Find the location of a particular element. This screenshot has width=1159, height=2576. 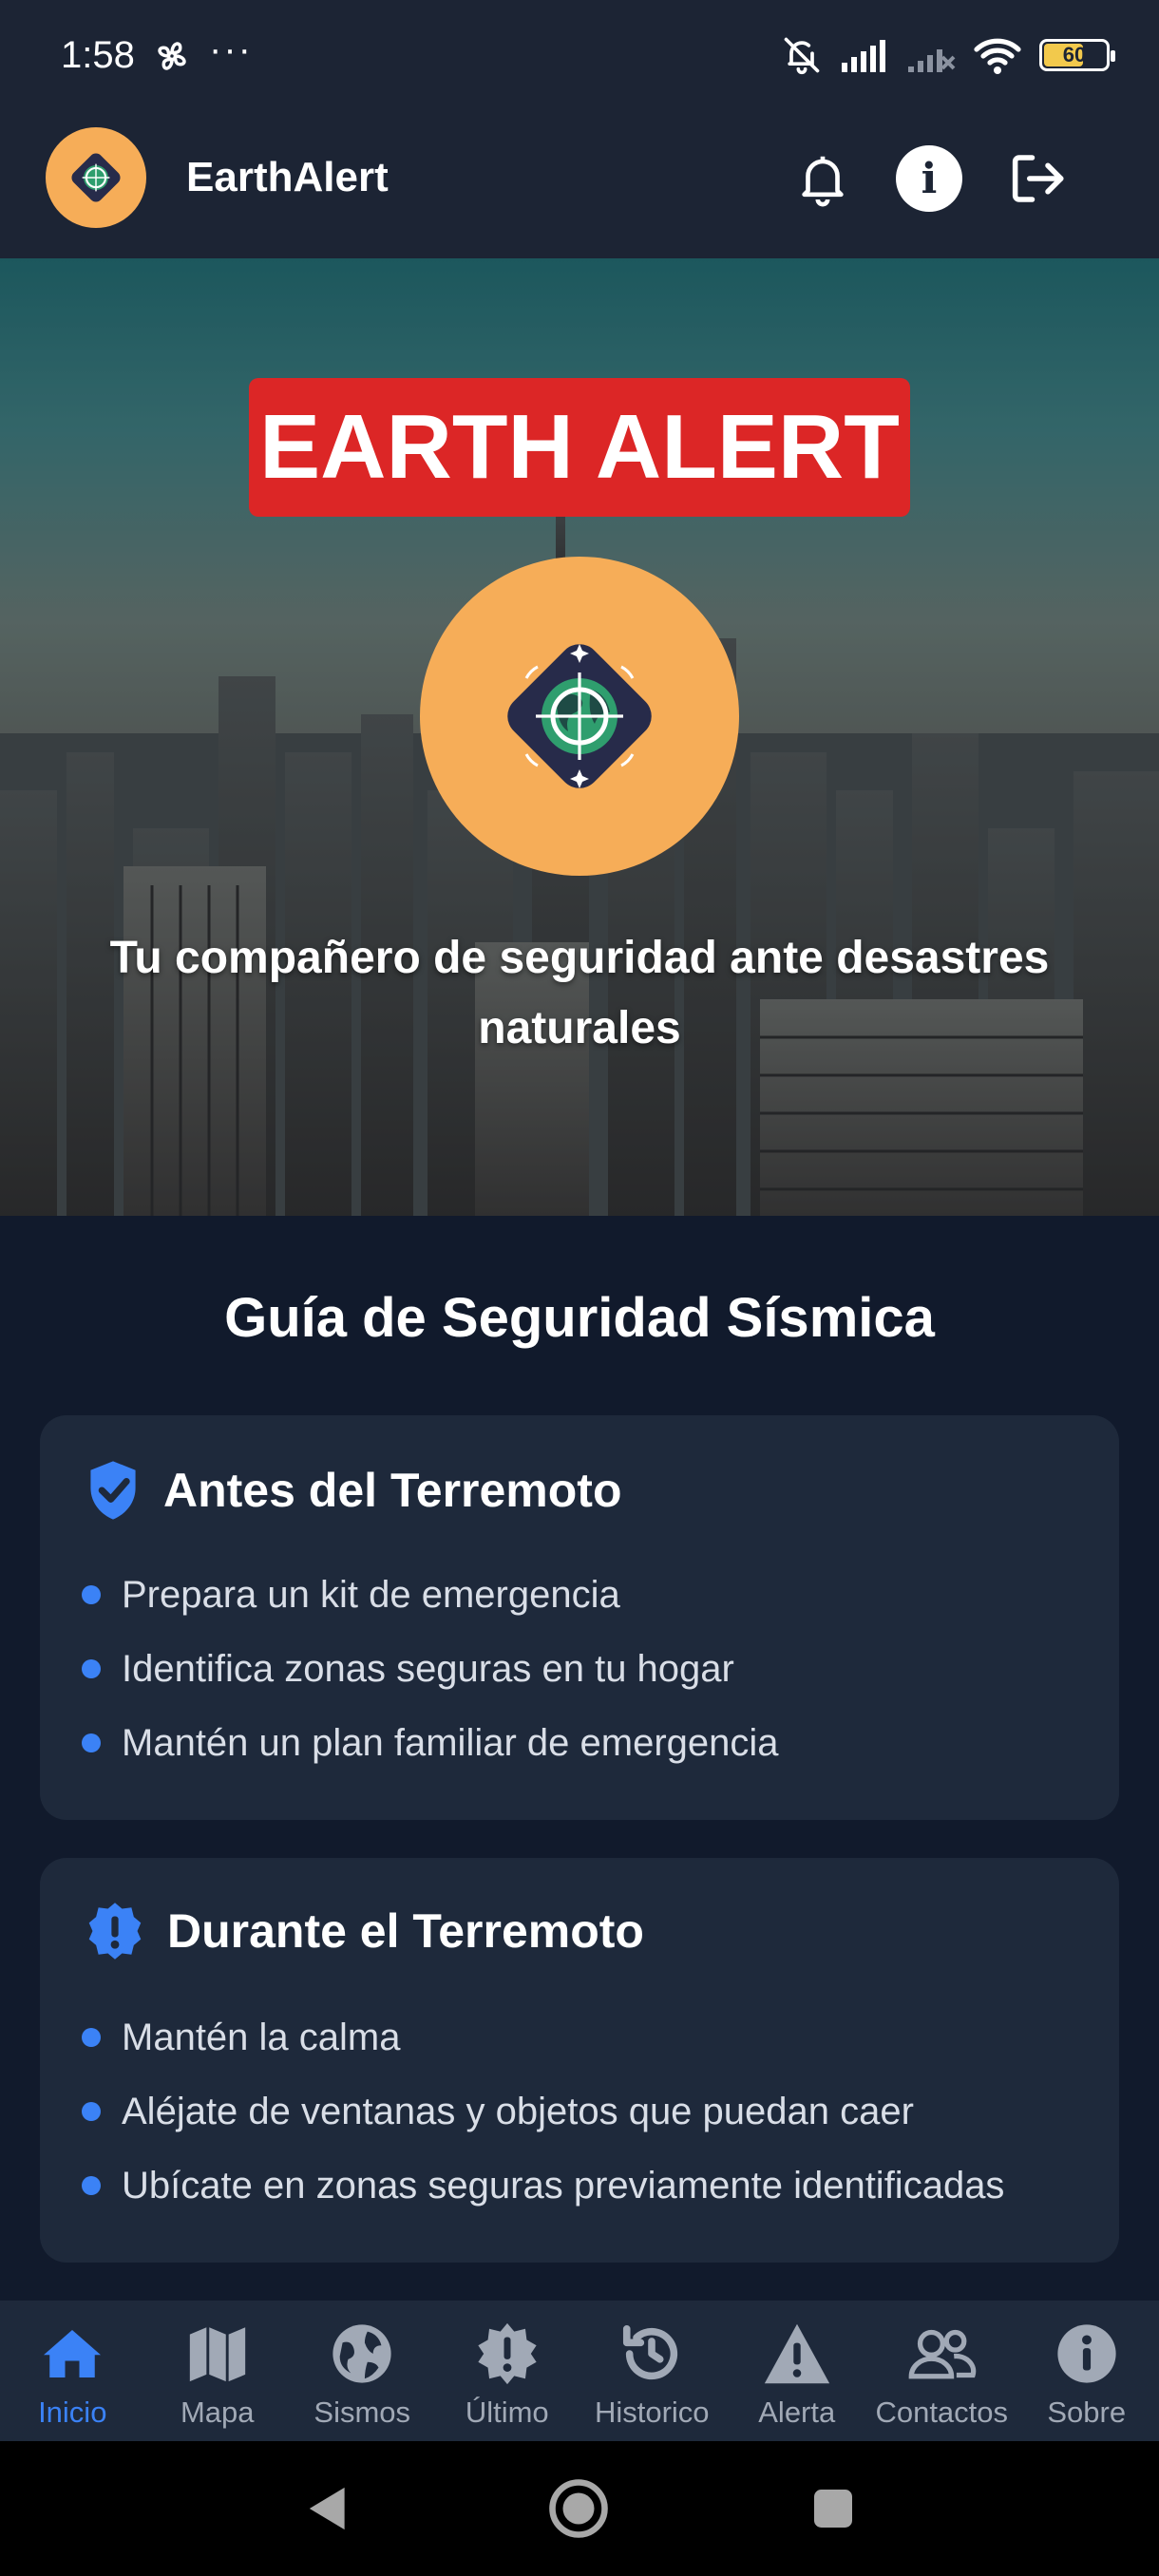

list-item: Identifica zonas seguras en tu hogar is located at coordinates (430, 1669).